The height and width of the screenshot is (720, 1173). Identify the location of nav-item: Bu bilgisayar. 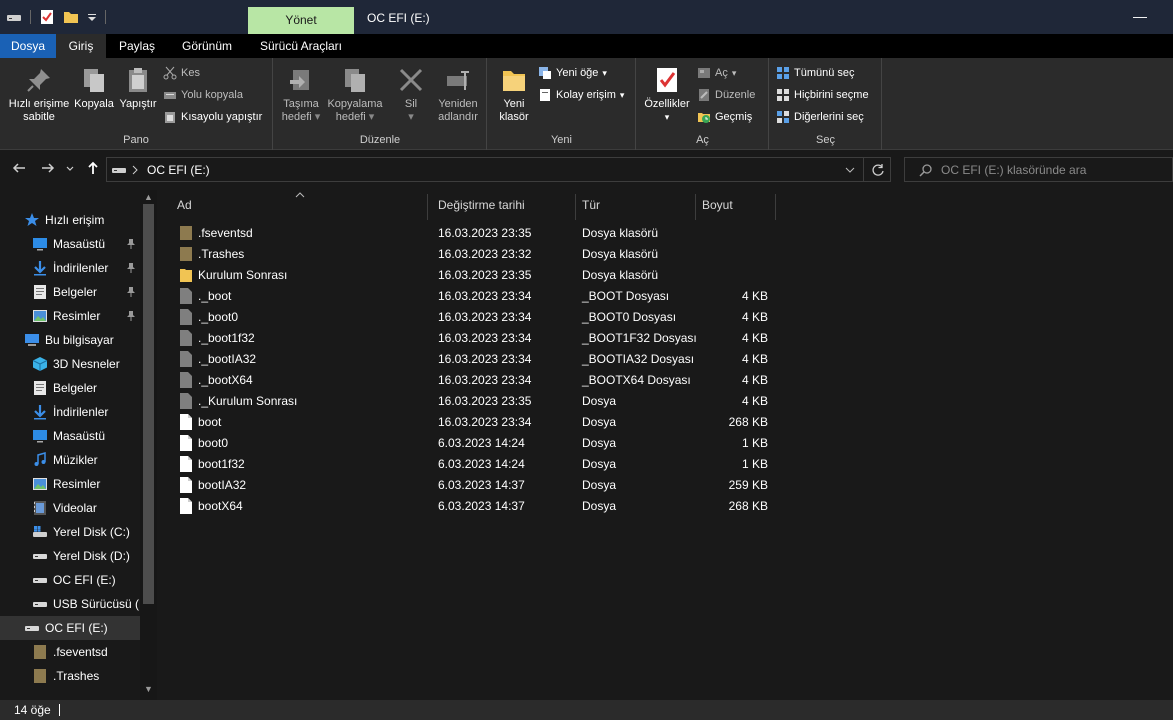
(70, 340).